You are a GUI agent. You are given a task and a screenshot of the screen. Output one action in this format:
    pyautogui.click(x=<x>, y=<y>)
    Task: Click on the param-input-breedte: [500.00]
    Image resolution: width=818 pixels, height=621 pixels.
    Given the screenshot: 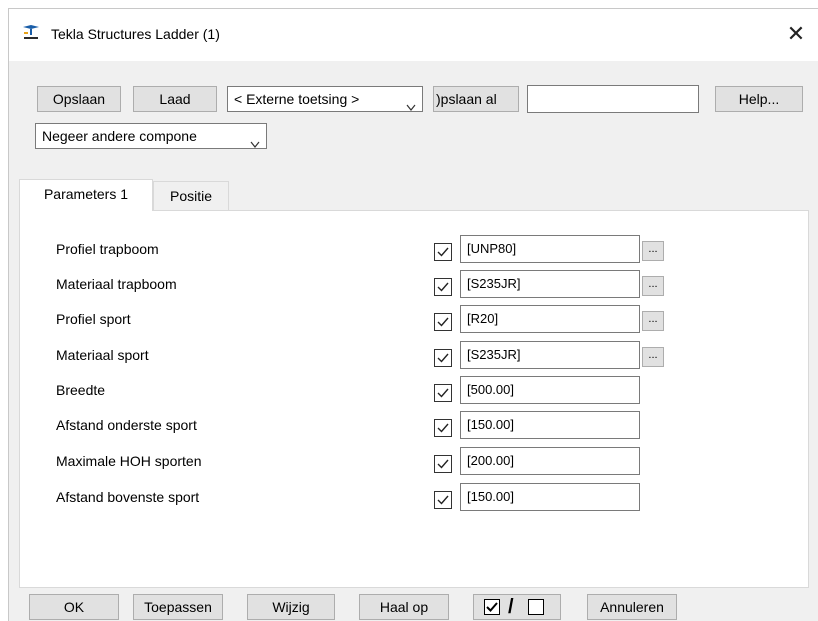 What is the action you would take?
    pyautogui.click(x=550, y=390)
    